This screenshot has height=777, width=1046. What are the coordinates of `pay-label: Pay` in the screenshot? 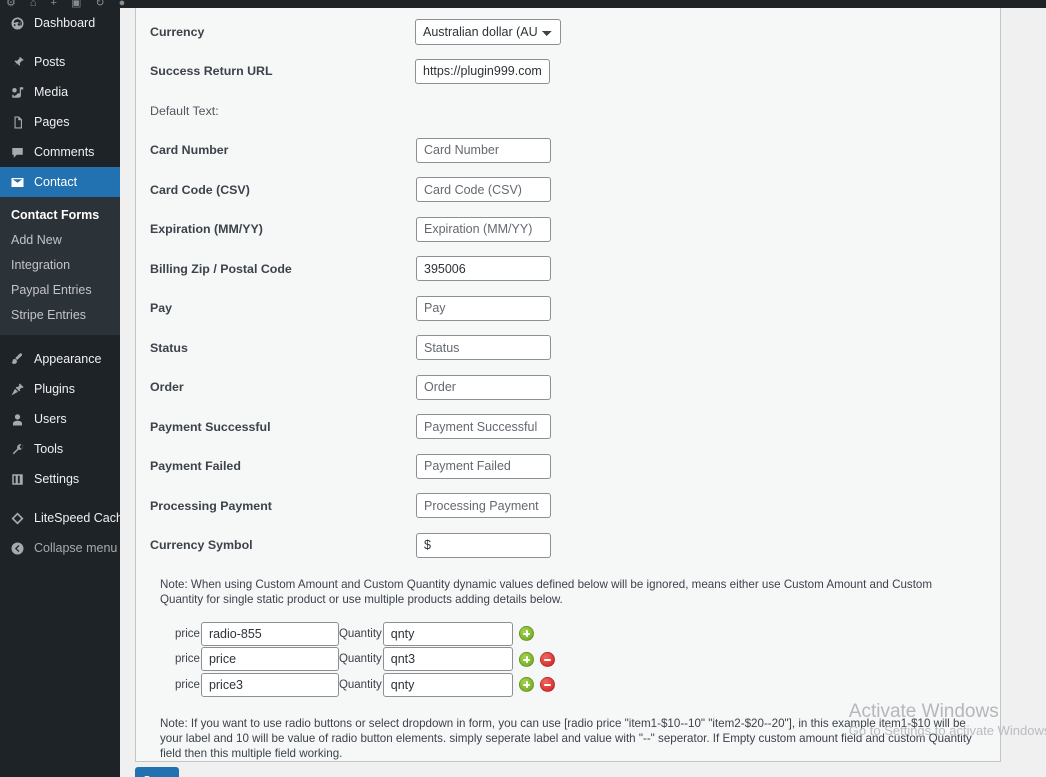 It's located at (161, 308).